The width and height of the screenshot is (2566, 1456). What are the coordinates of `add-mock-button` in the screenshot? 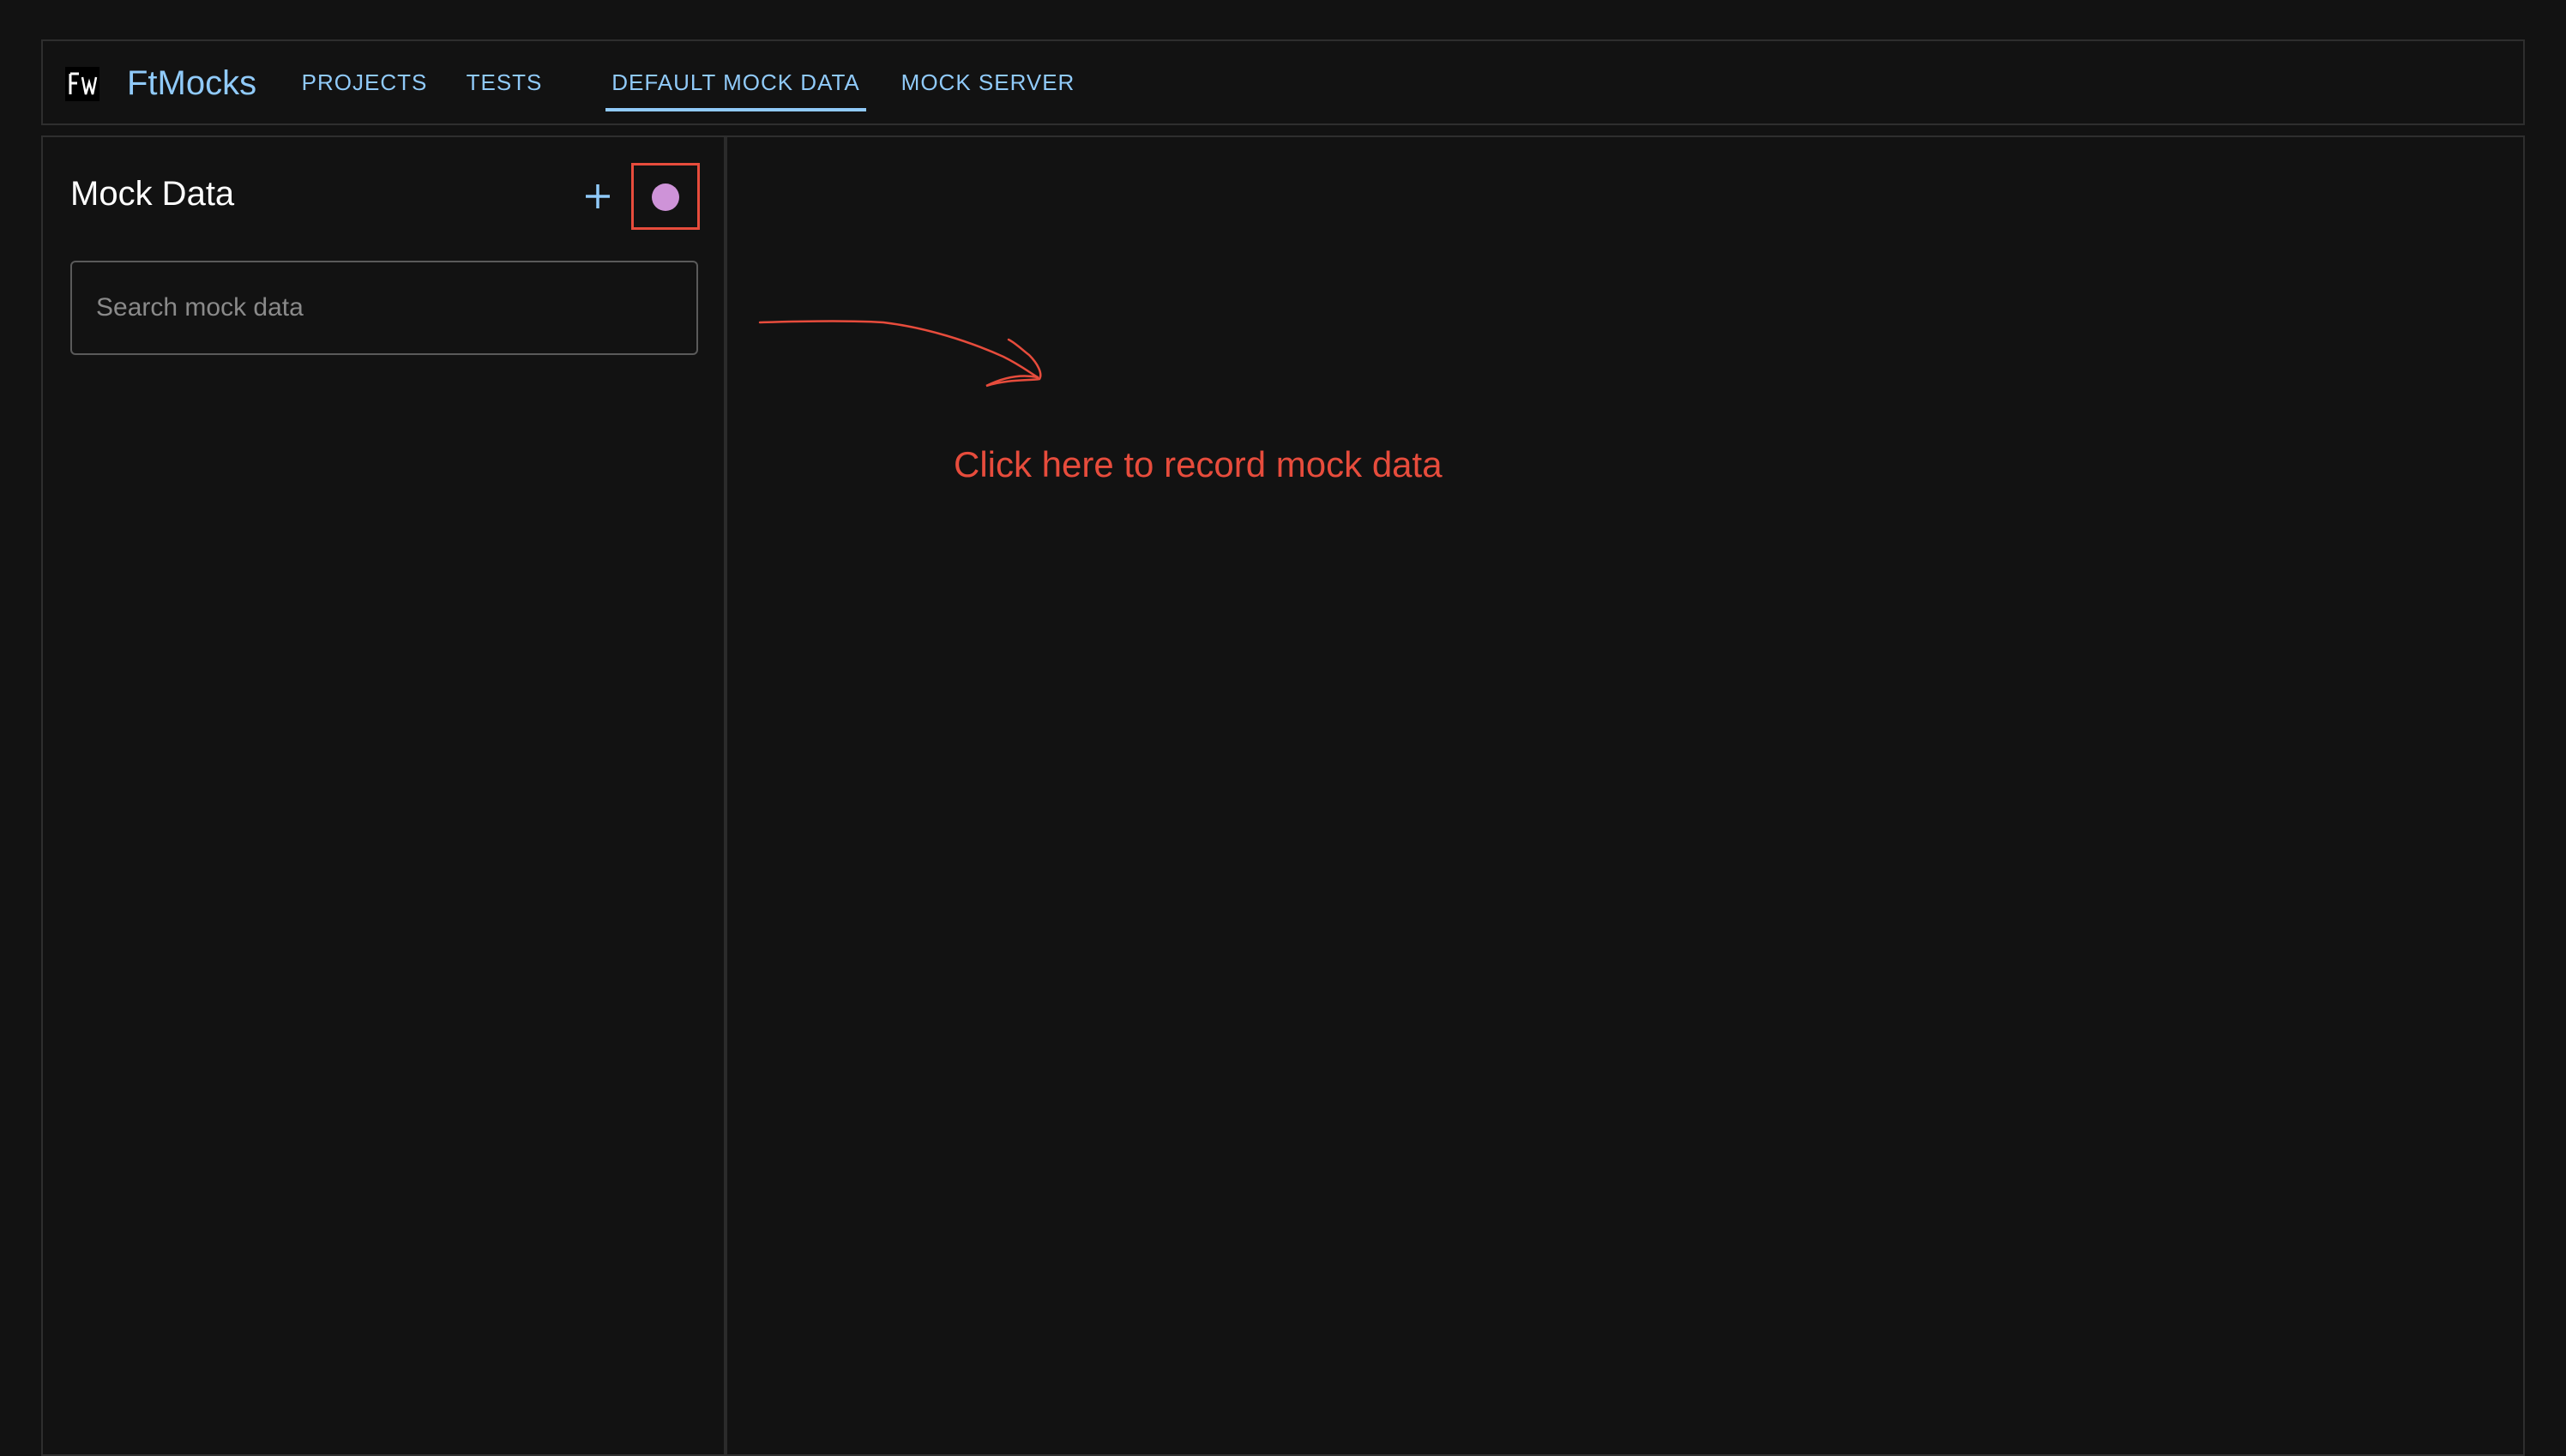 It's located at (598, 196).